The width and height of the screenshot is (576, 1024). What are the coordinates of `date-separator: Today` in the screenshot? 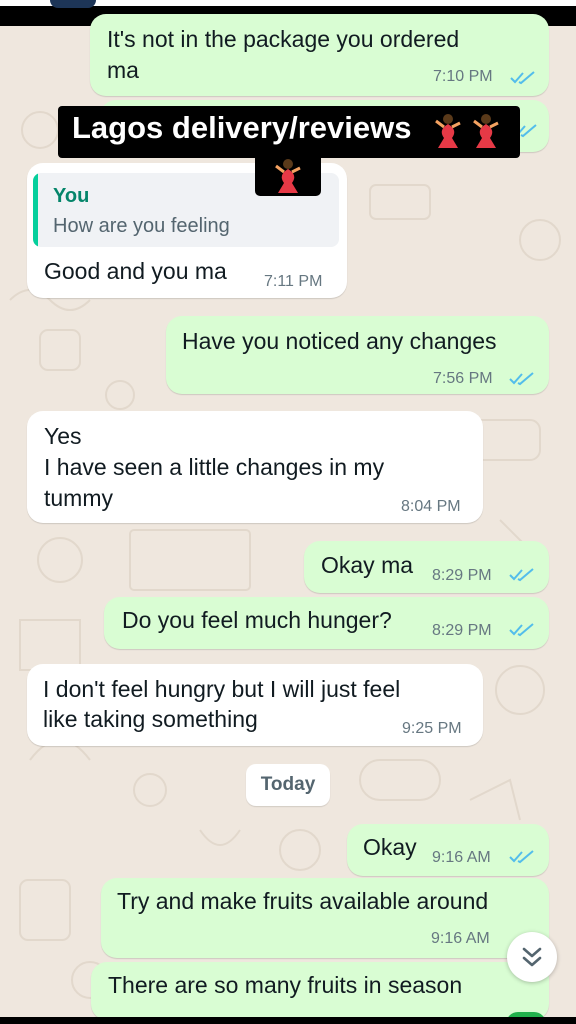 It's located at (288, 785).